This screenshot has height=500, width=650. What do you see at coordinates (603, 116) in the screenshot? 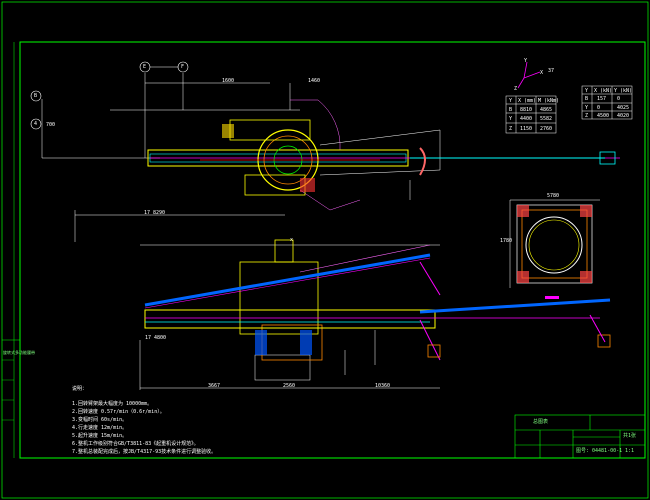
I see `table-right-r2c1: 4500` at bounding box center [603, 116].